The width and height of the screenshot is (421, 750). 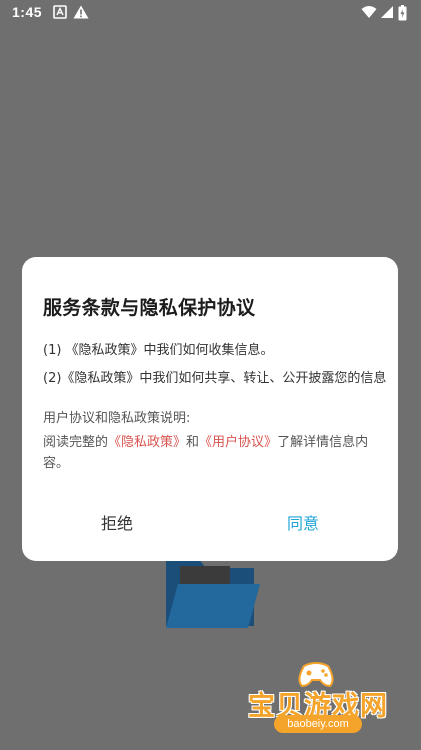 I want to click on status-time: 1:45, so click(x=27, y=12).